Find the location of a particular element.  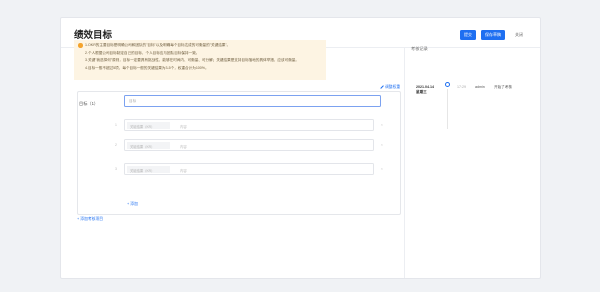

sidebar-divider is located at coordinates (404, 162).